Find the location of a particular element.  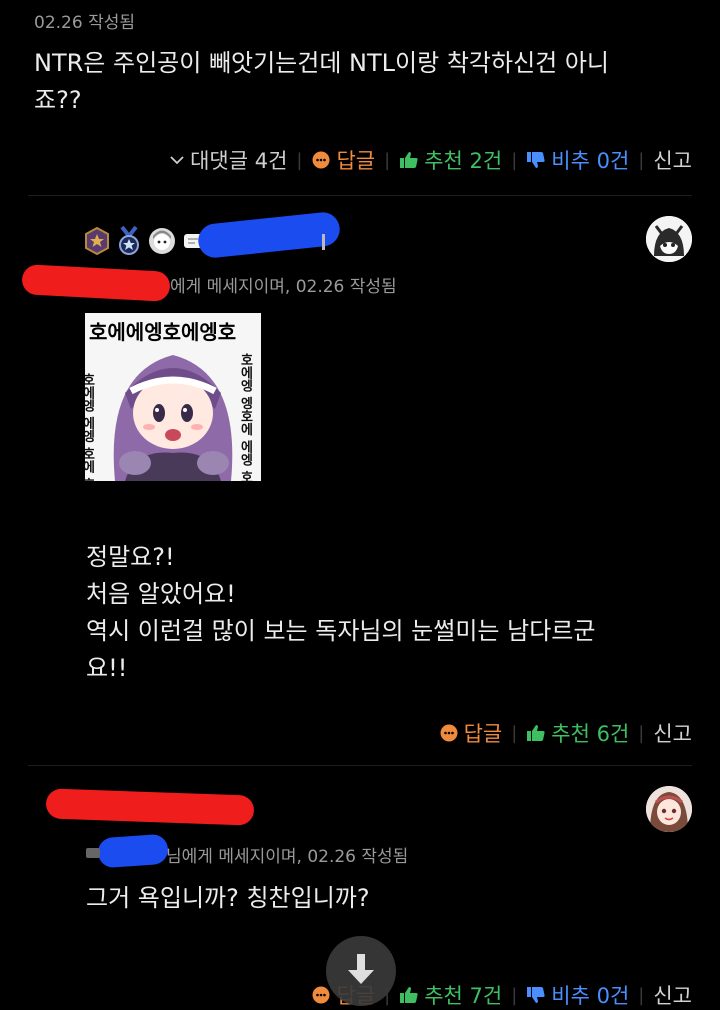

scroll-down-button is located at coordinates (361, 971).